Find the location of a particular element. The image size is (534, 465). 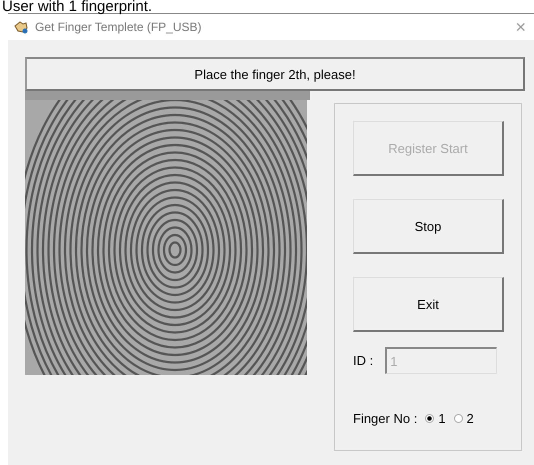

finger-no-label: Finger No : is located at coordinates (385, 418).